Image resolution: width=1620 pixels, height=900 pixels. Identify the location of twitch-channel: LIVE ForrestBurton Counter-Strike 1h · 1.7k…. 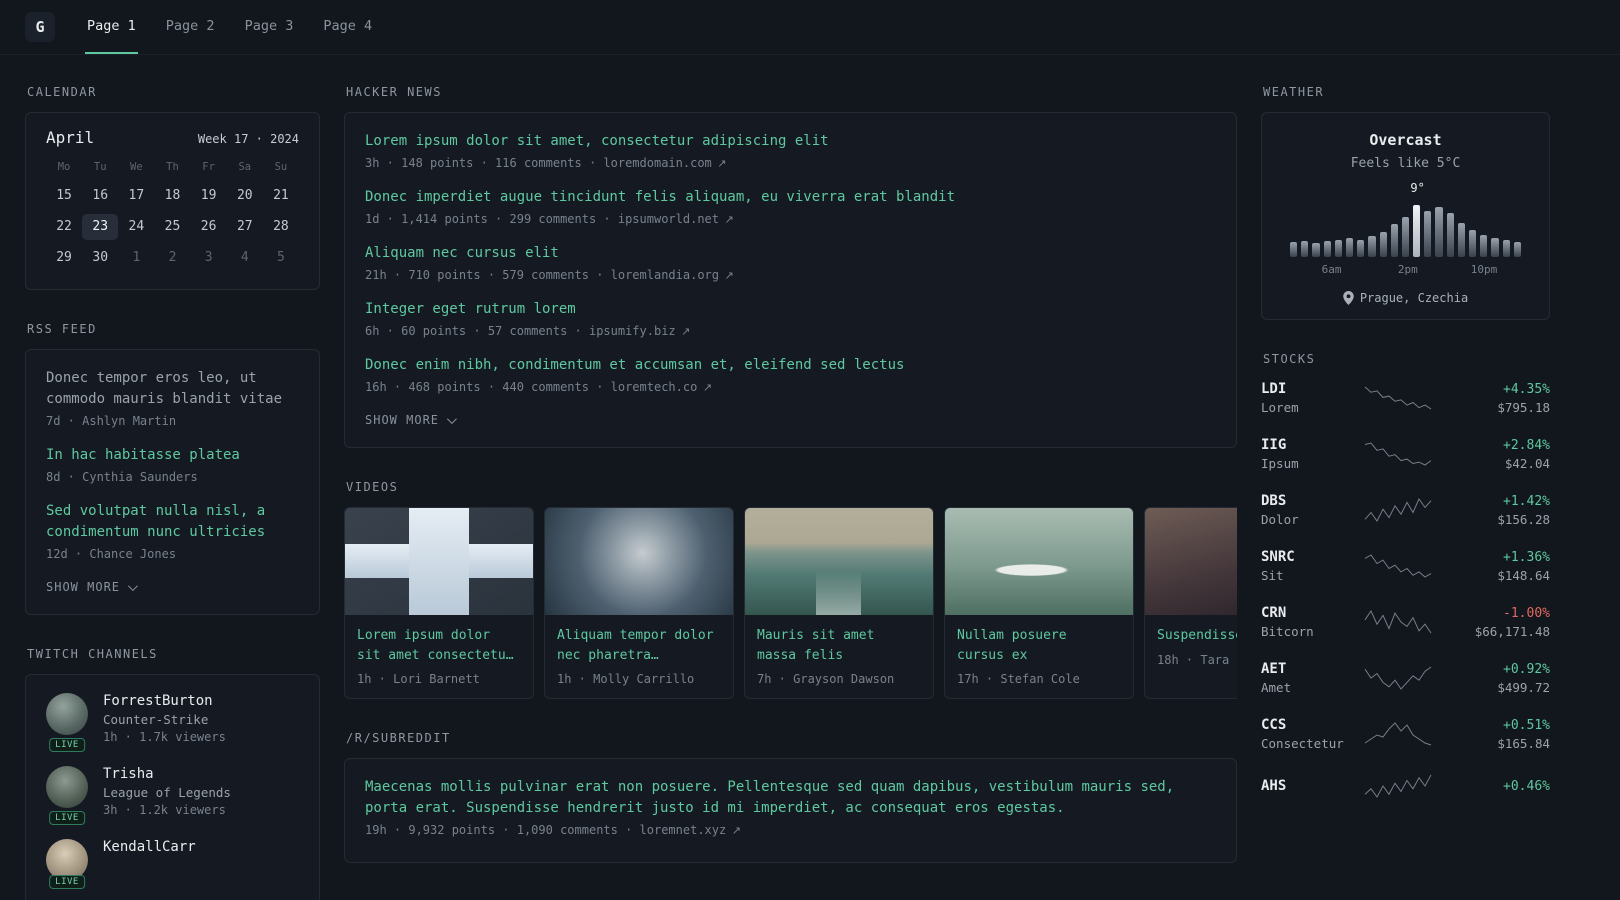
(172, 722).